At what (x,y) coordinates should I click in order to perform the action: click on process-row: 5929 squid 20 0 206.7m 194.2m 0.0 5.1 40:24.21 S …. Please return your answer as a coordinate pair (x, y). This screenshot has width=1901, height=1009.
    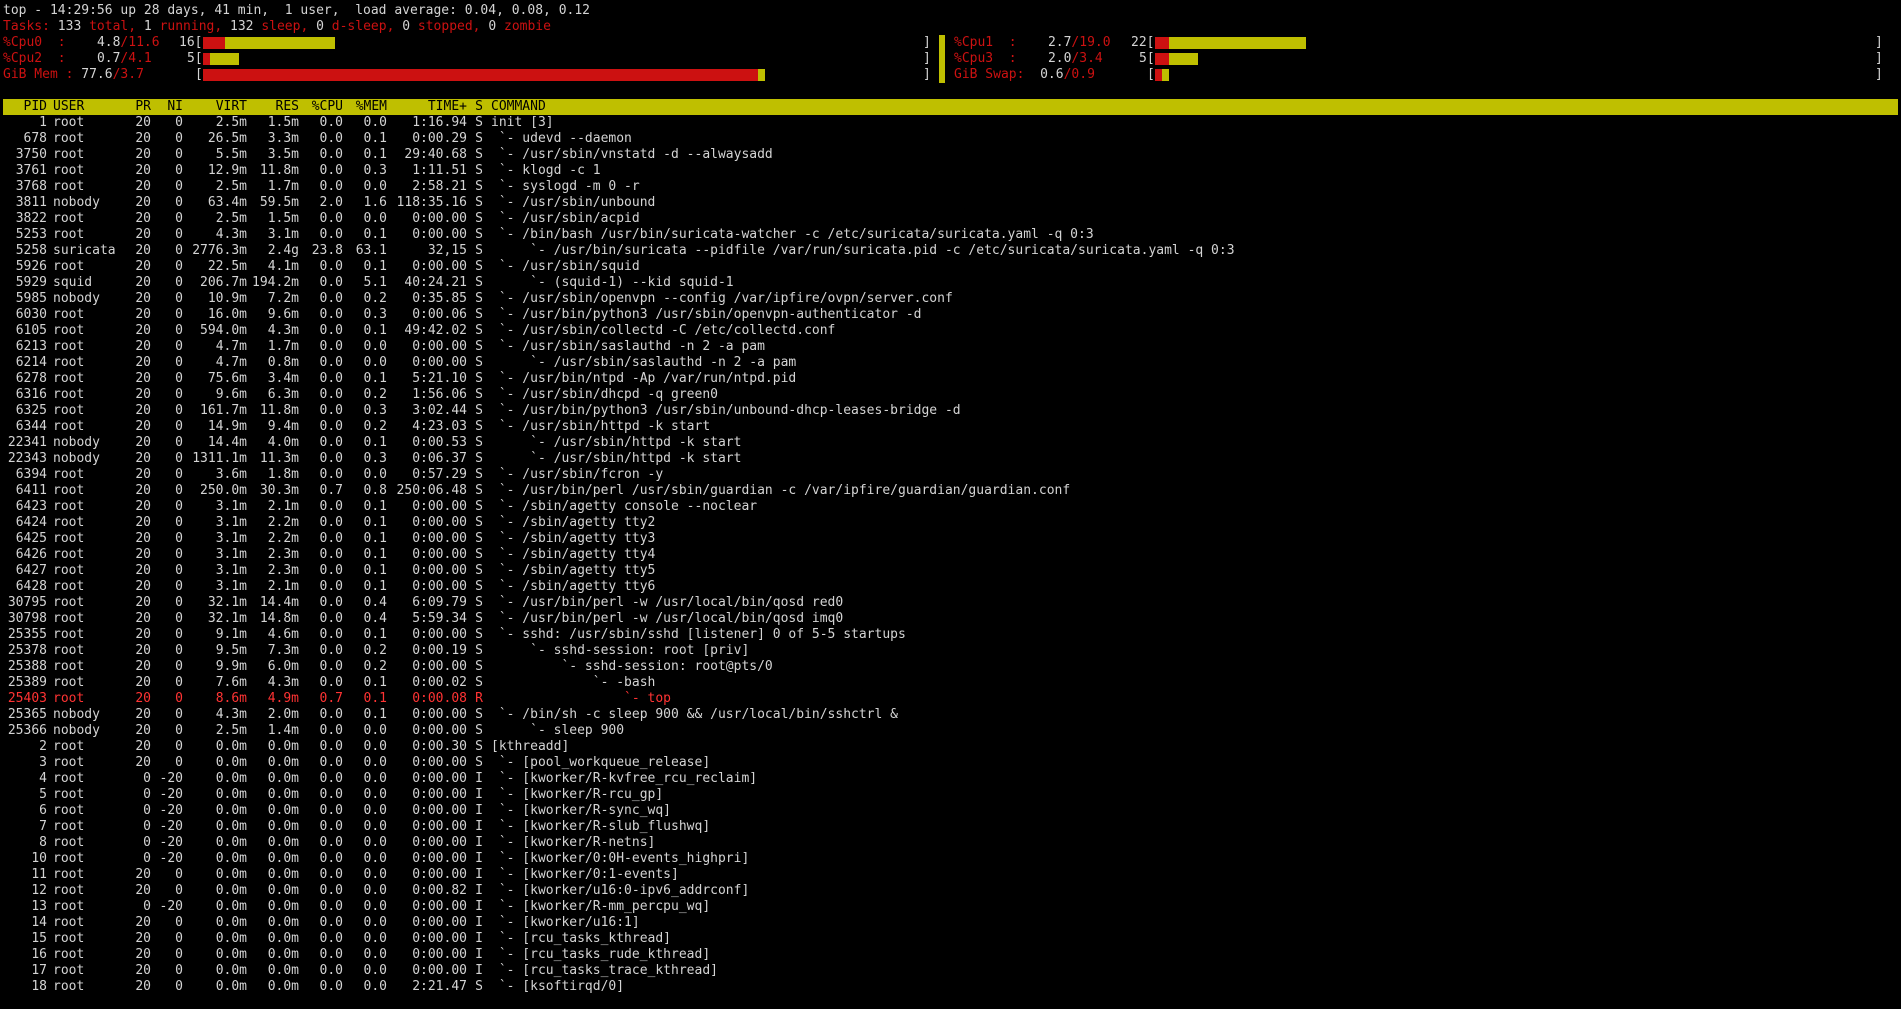
    Looking at the image, I should click on (950, 283).